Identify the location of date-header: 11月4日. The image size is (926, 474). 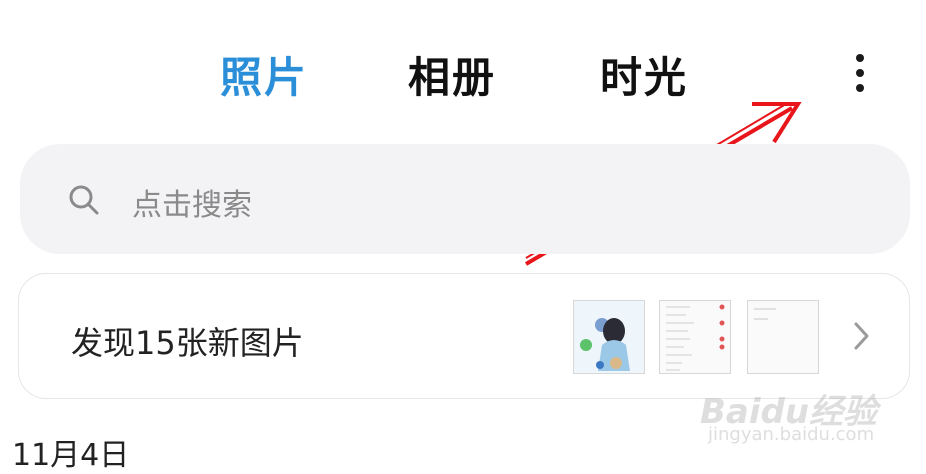
(71, 455).